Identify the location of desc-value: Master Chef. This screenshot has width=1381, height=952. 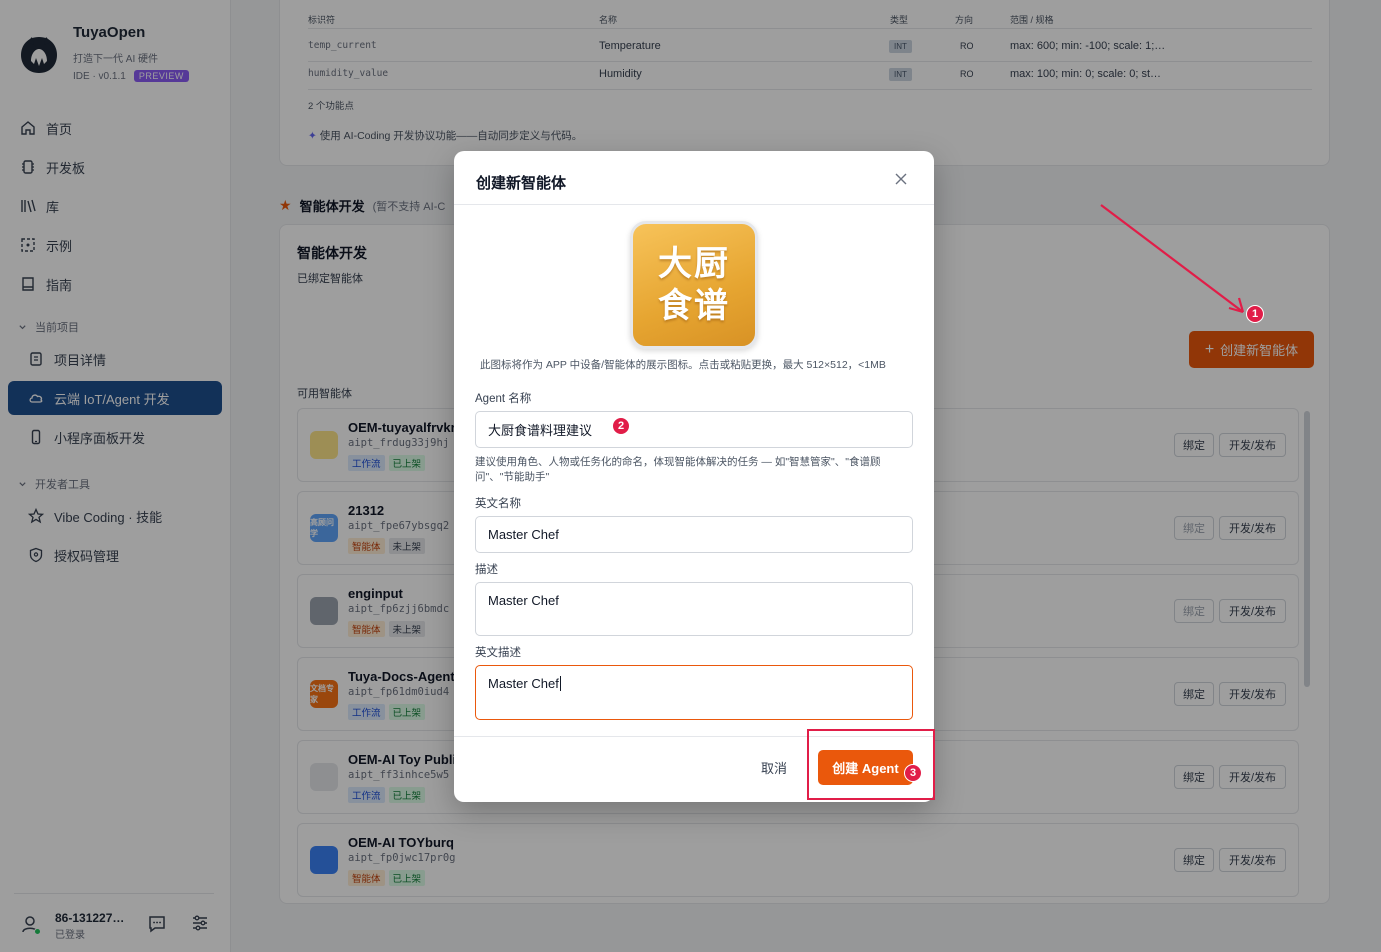
(523, 600).